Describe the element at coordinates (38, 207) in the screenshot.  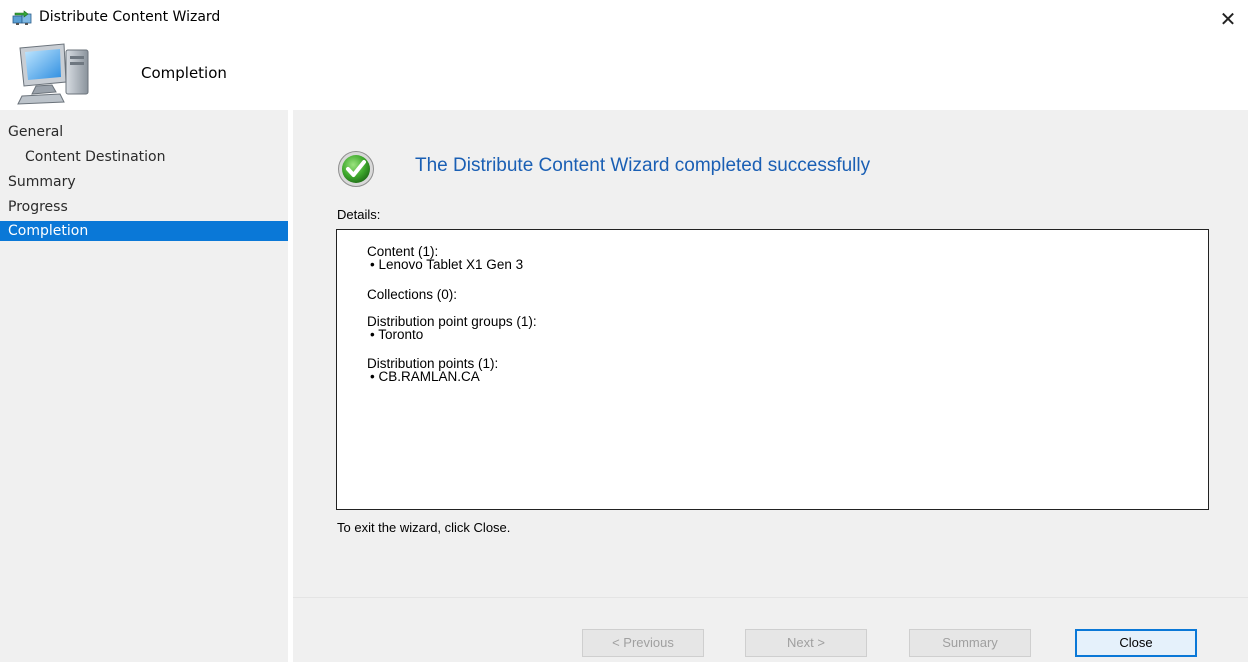
I see `sidebar-item-label: Progress` at that location.